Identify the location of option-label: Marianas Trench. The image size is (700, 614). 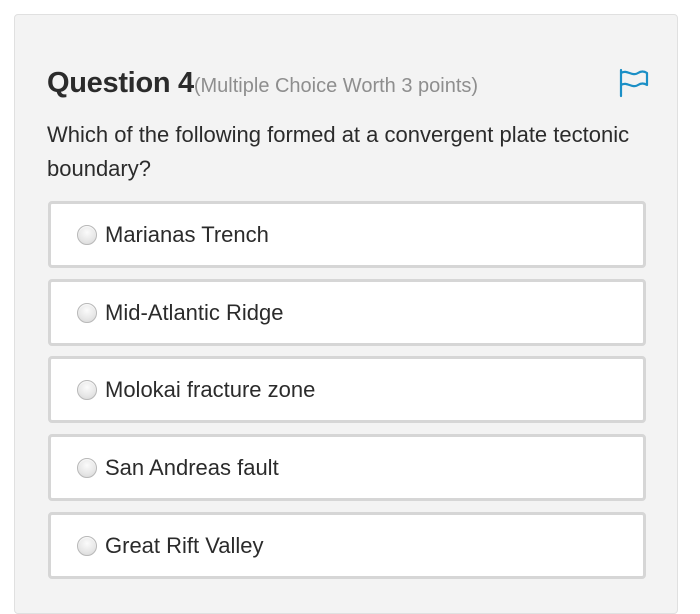
(187, 234).